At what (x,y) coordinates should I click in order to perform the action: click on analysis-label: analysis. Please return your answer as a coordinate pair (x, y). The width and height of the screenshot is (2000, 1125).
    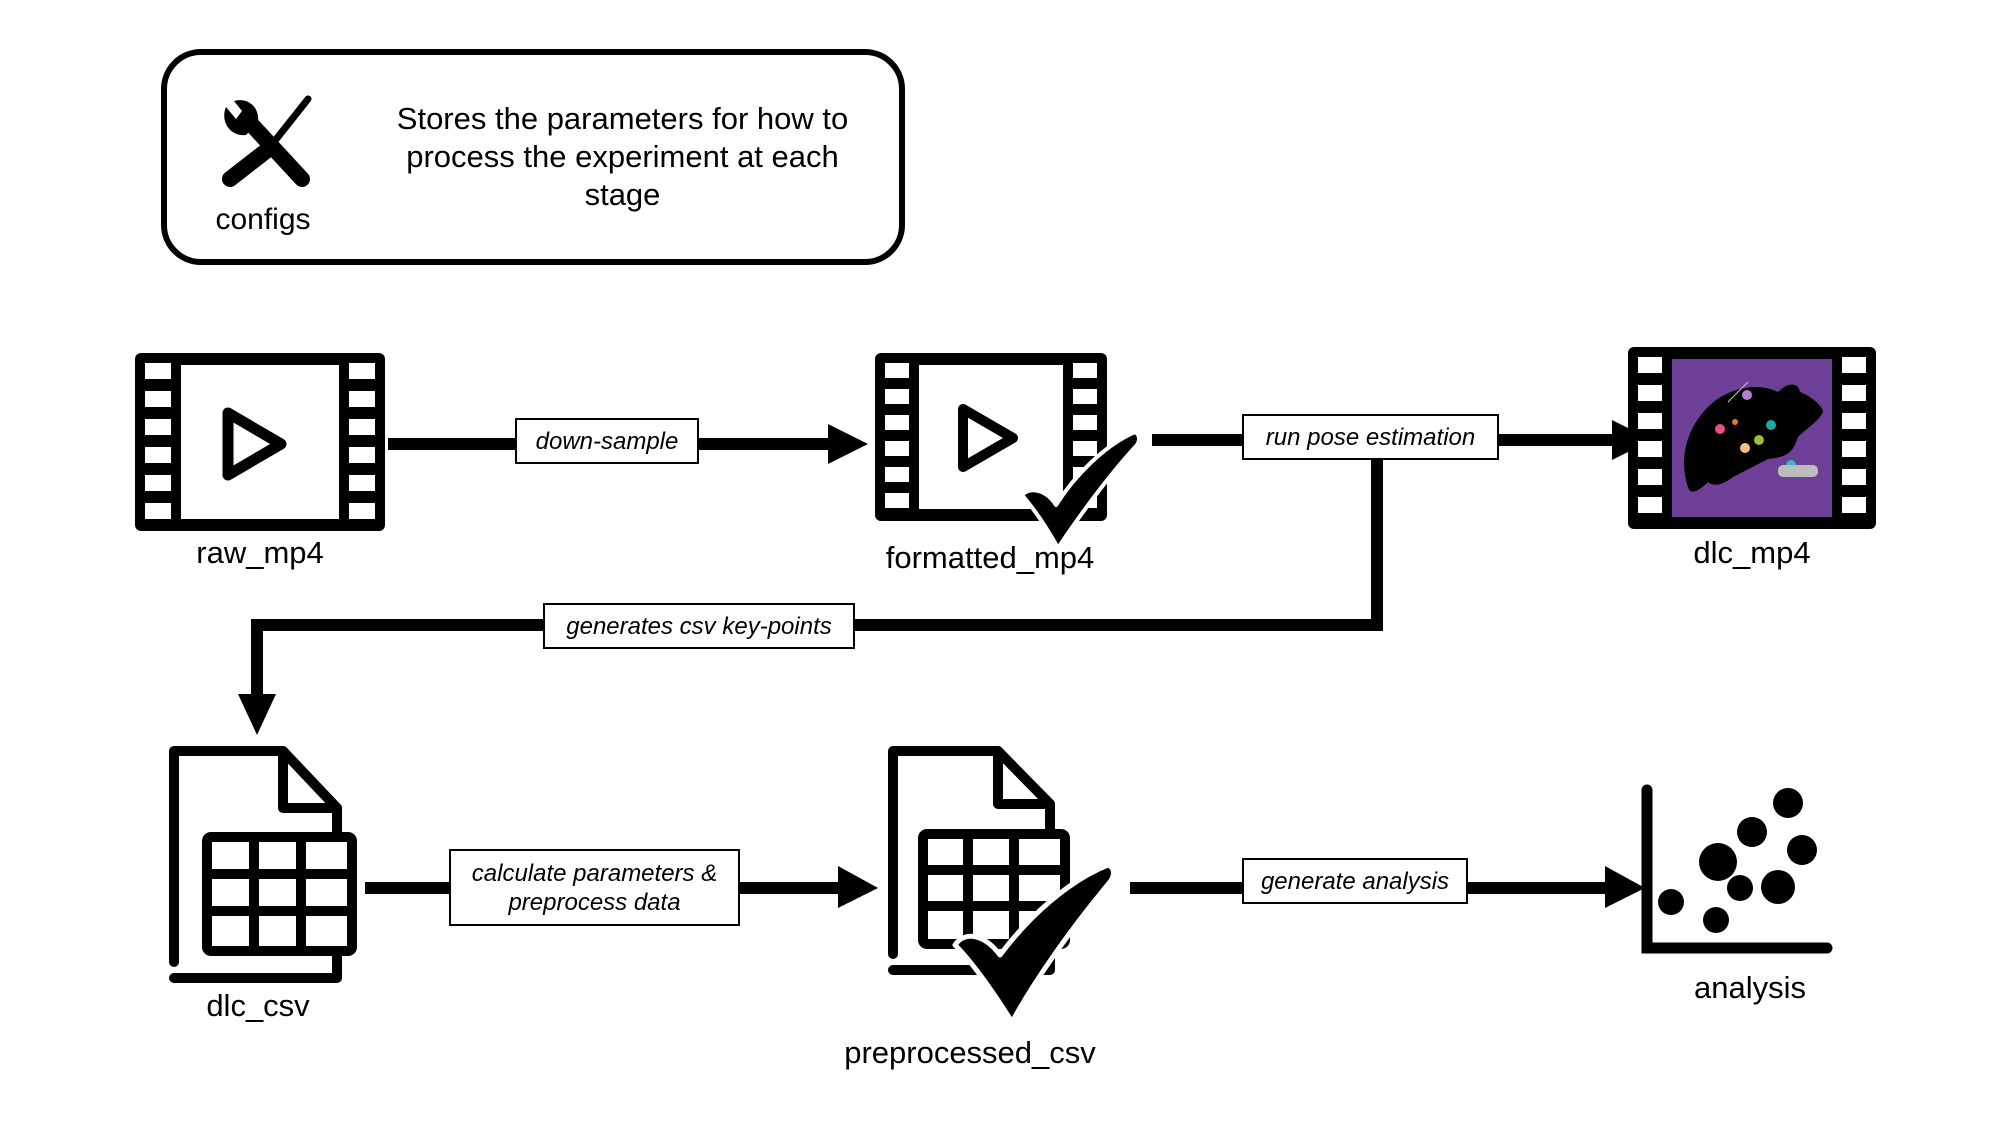
    Looking at the image, I should click on (1750, 987).